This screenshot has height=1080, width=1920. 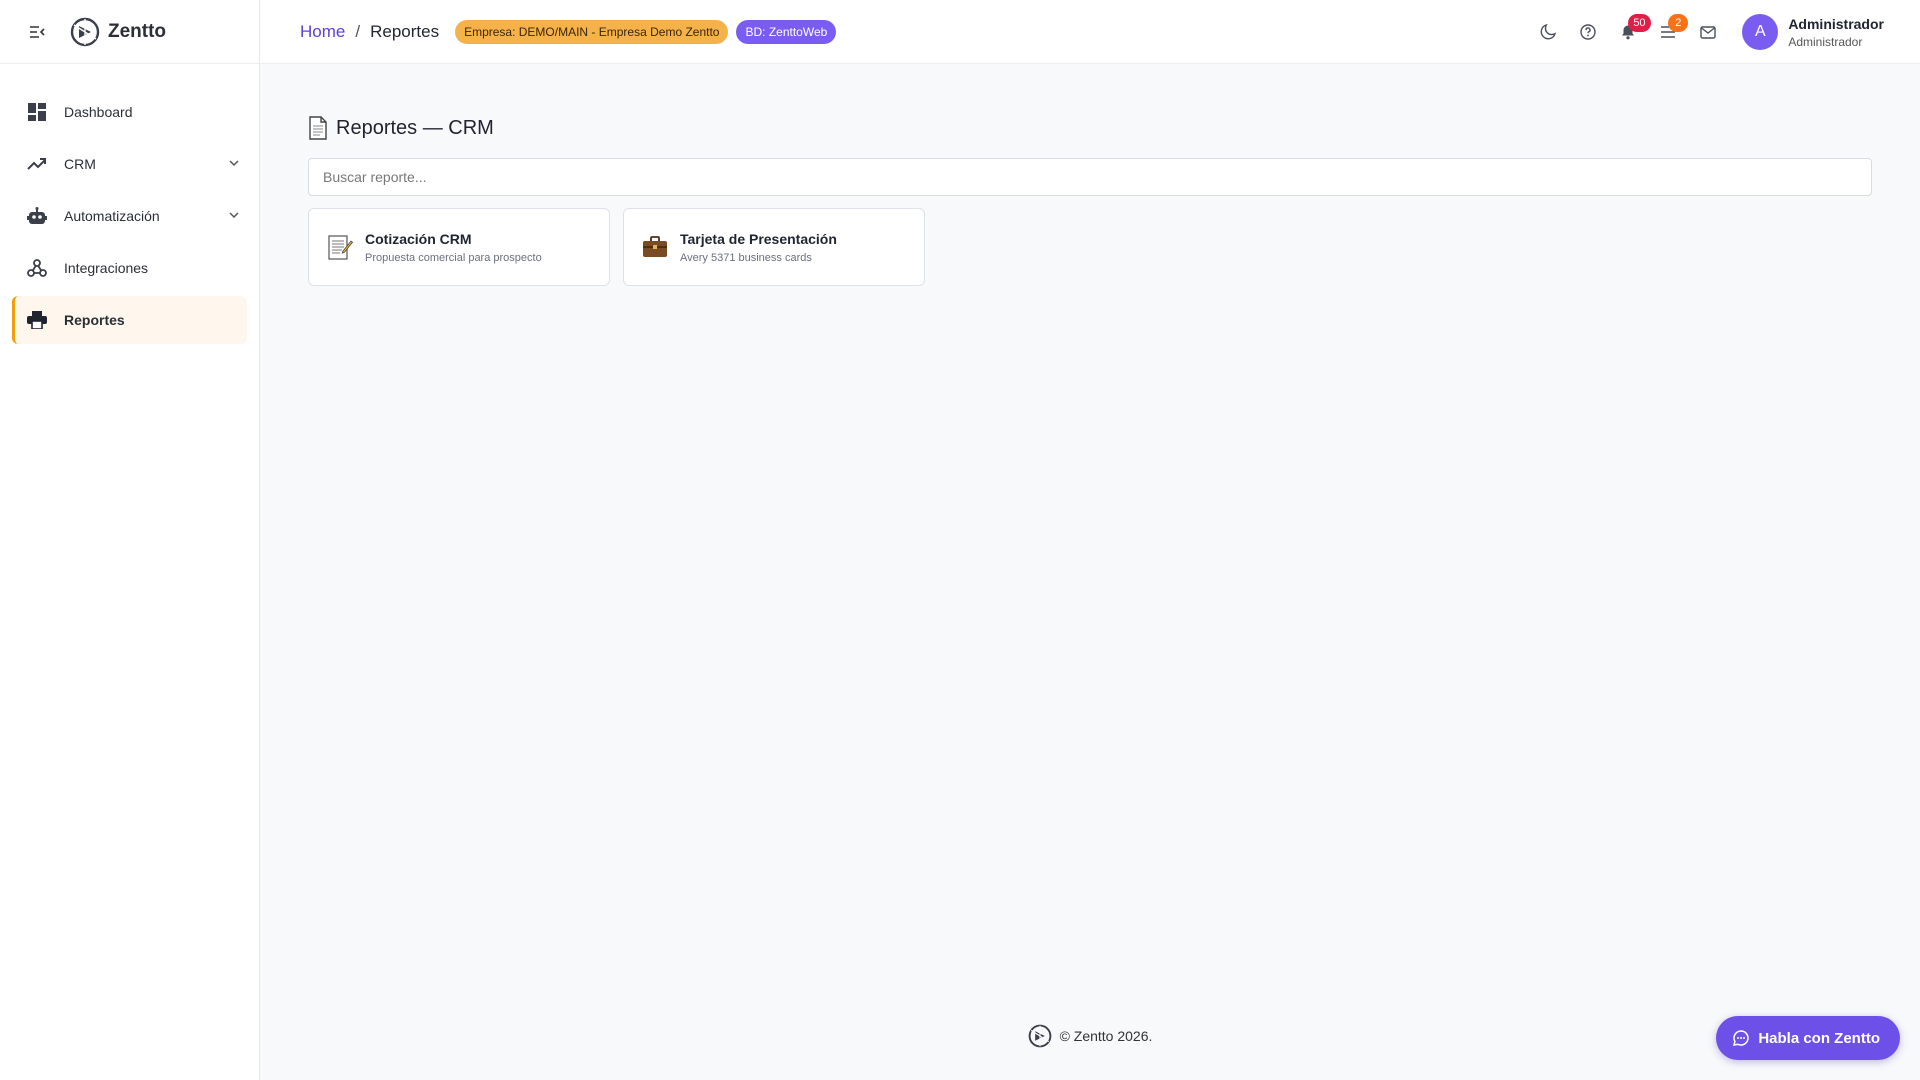 I want to click on card-subtitle: Avery 5371 business cards, so click(x=746, y=257).